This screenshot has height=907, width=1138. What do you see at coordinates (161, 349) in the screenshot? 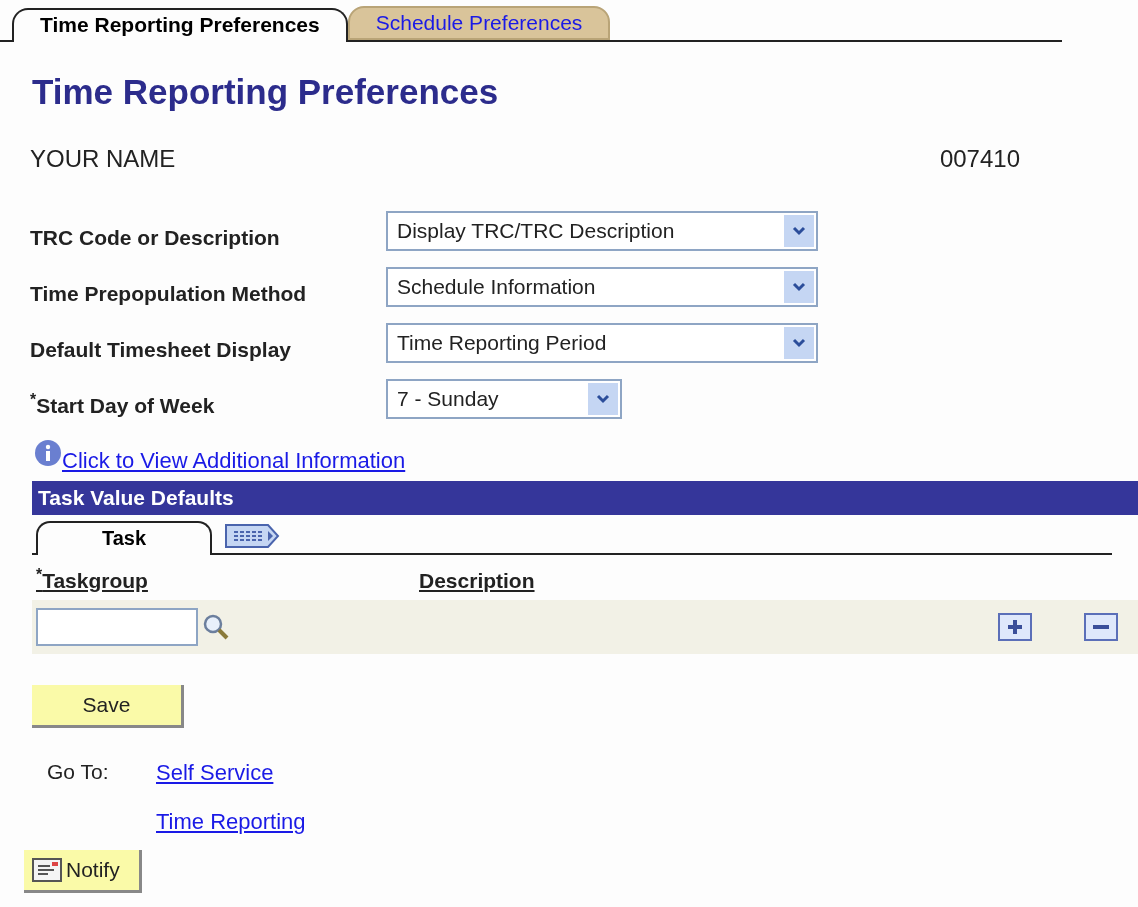
I see `field-label: Default Timesheet Display` at bounding box center [161, 349].